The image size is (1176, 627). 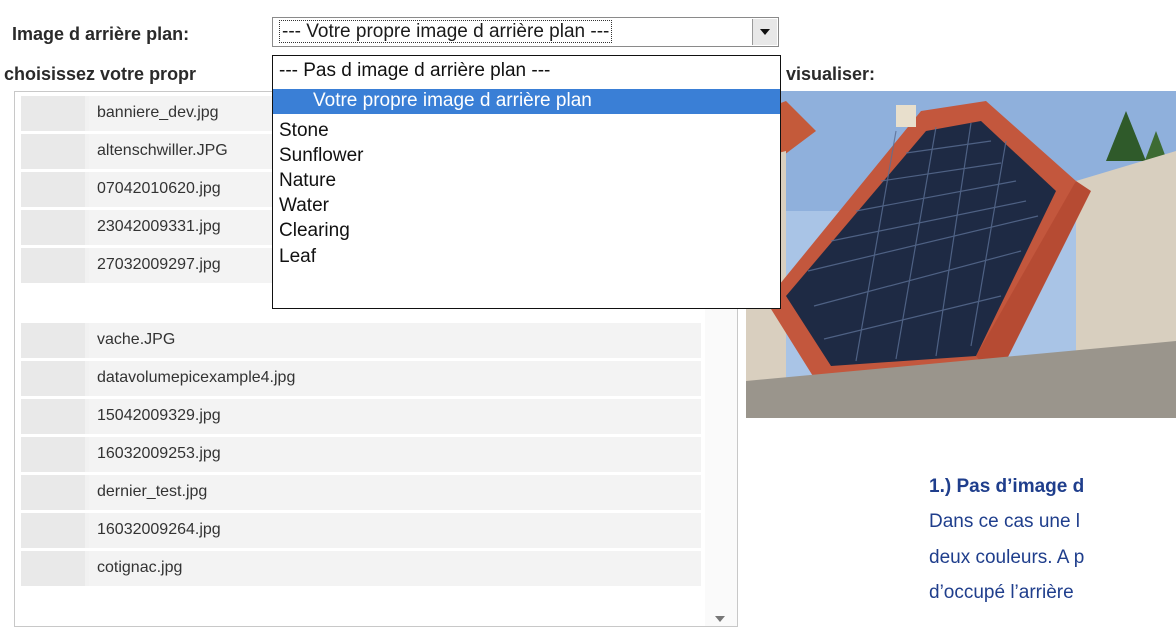 What do you see at coordinates (1005, 521) in the screenshot?
I see `caption-line: Dans ce cas une l` at bounding box center [1005, 521].